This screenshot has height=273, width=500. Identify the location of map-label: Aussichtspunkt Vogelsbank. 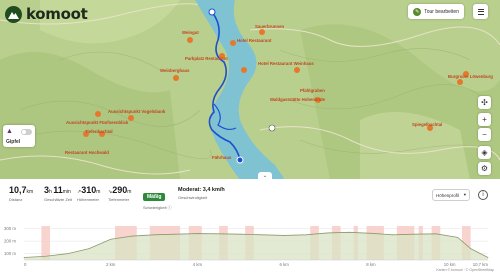
(137, 111).